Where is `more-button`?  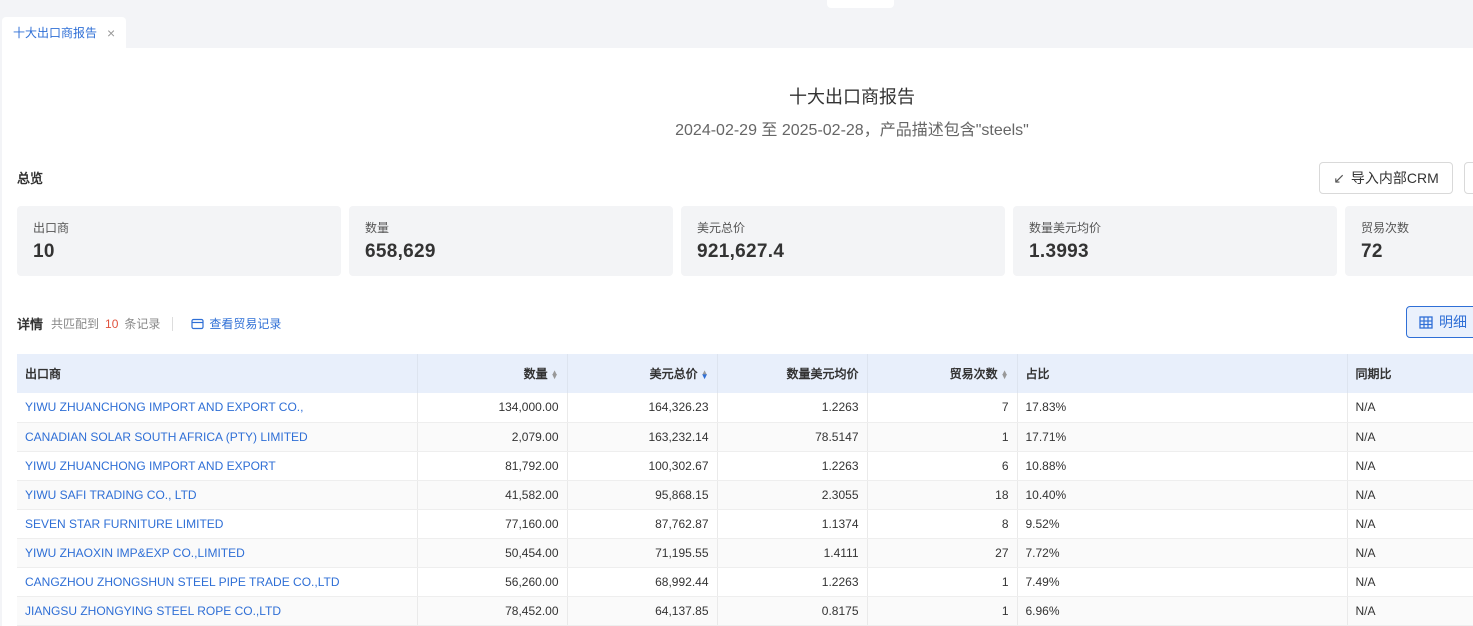 more-button is located at coordinates (1468, 178).